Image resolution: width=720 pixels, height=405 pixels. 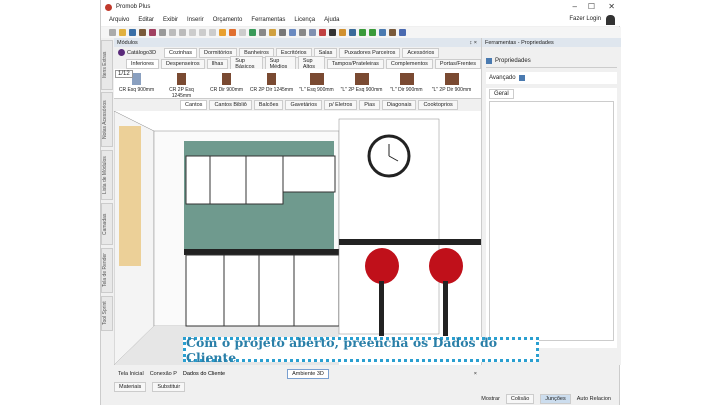 I want to click on module-label: "L" Esq 900mm, so click(x=316, y=90).